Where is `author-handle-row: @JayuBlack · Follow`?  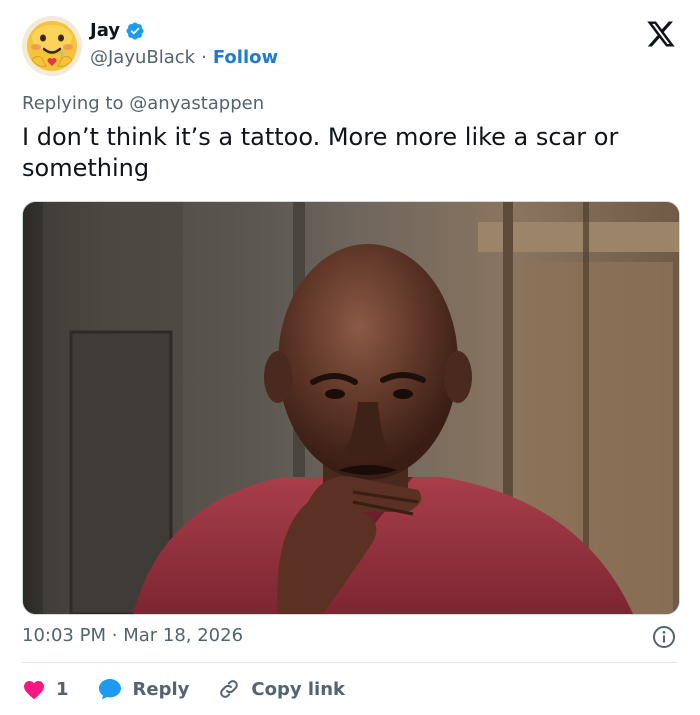
author-handle-row: @JayuBlack · Follow is located at coordinates (184, 57).